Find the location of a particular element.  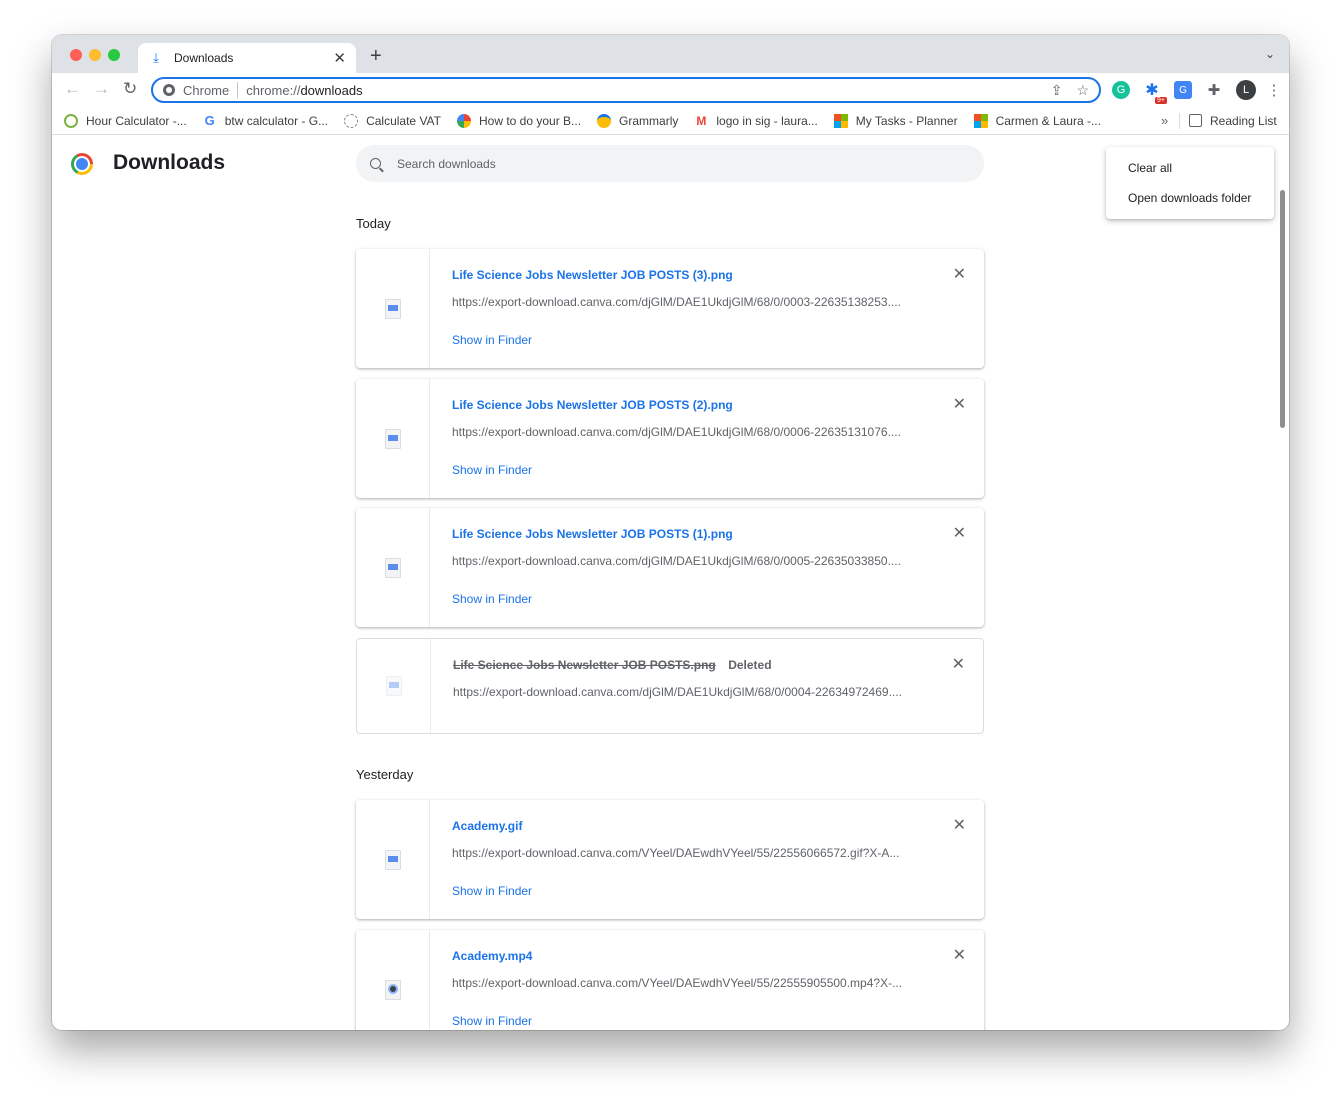

page-title: Downloads is located at coordinates (169, 162).